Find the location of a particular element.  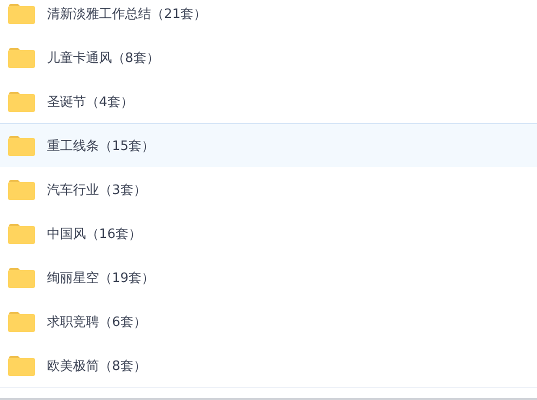

folder-name: 求职竞聘（6套） is located at coordinates (96, 322).